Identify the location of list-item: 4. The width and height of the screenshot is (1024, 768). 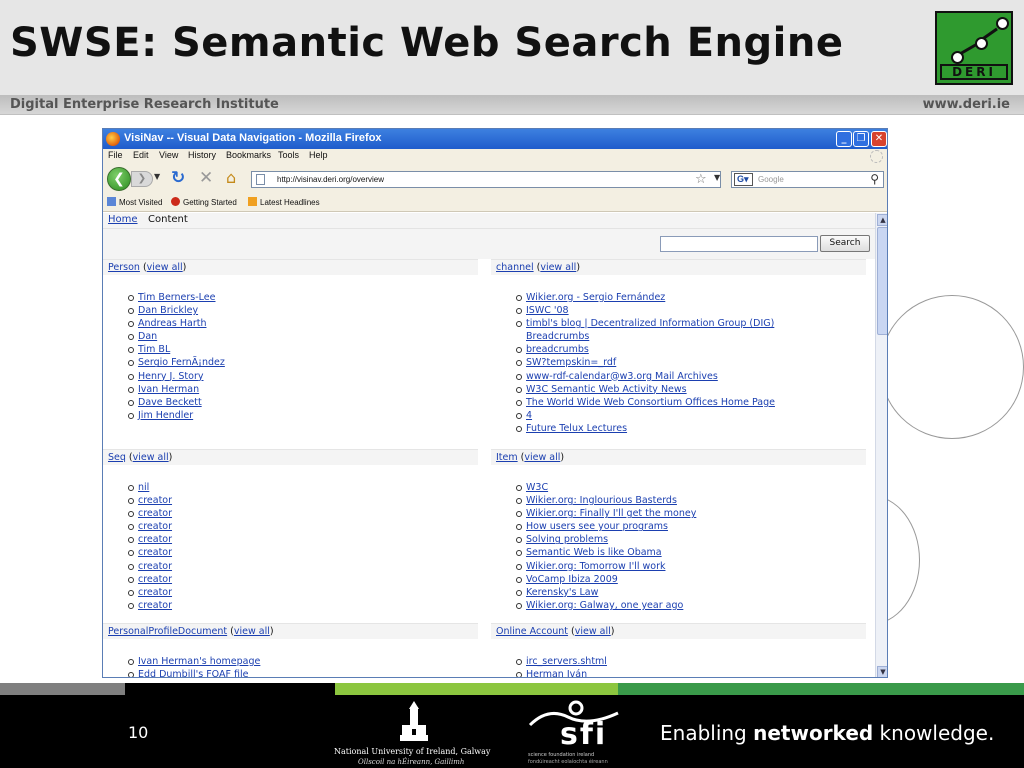
(691, 415).